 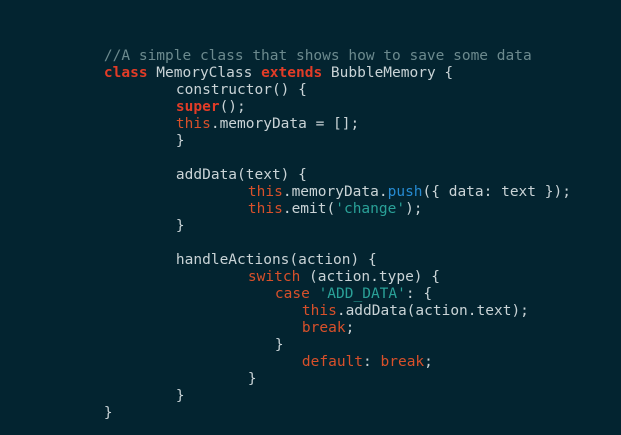 I want to click on code-line-5: this.memoryData = [];, so click(x=250, y=115).